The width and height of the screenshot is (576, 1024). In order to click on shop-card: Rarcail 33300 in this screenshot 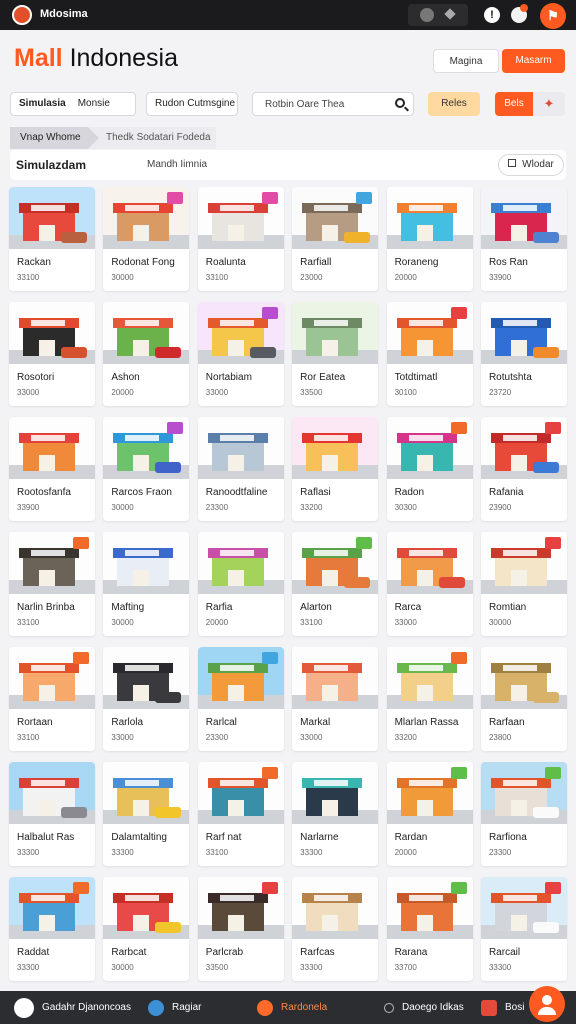, I will do `click(523, 929)`.